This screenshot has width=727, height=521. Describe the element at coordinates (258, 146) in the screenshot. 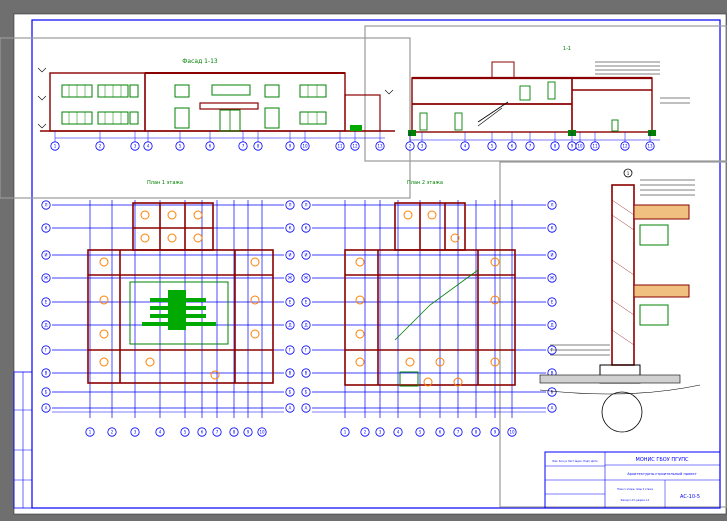

I see `facade-axis-8-label: 8` at that location.